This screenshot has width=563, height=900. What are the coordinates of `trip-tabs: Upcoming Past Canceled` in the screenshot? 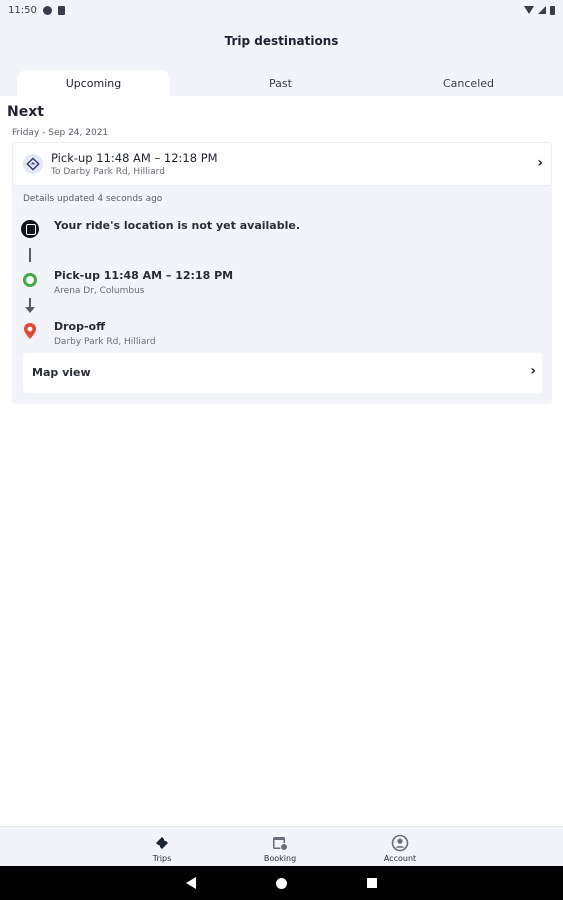 It's located at (281, 83).